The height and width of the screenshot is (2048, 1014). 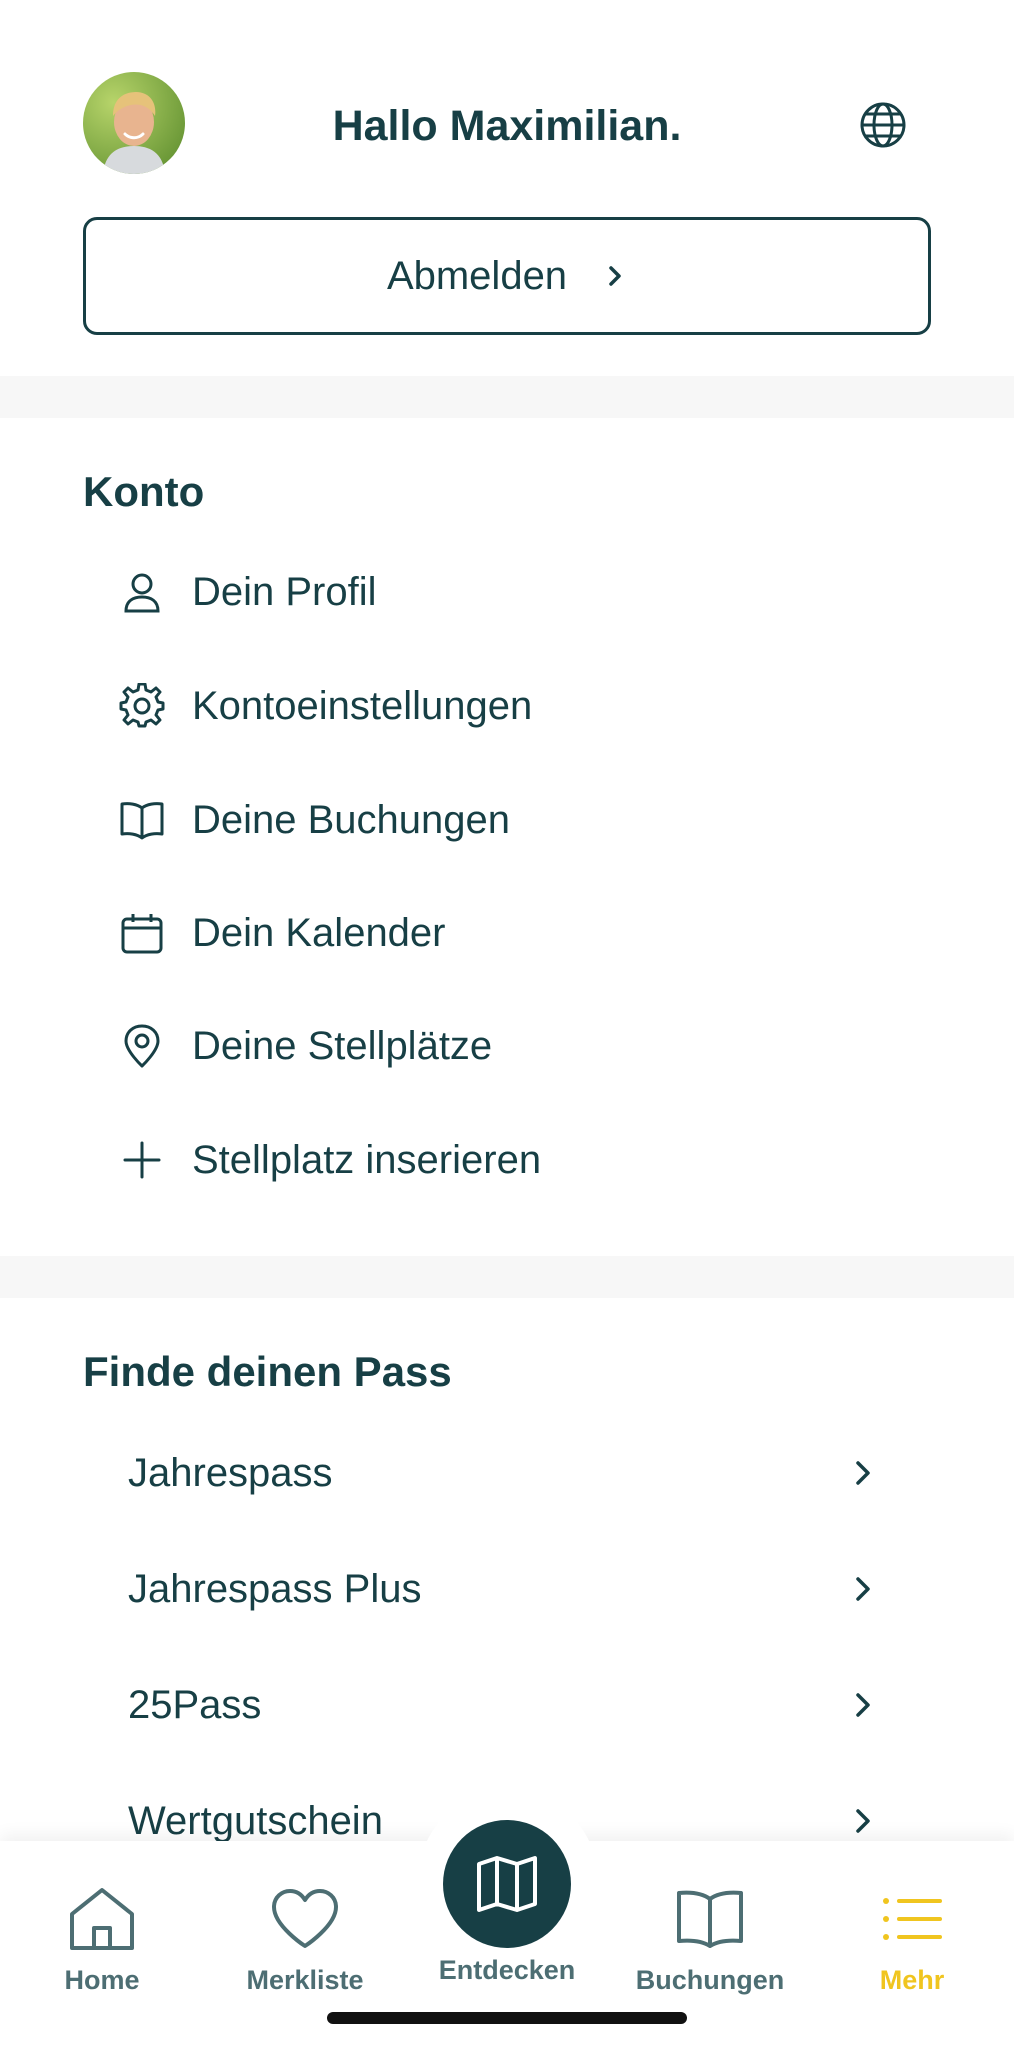 I want to click on plus-icon, so click(x=142, y=1160).